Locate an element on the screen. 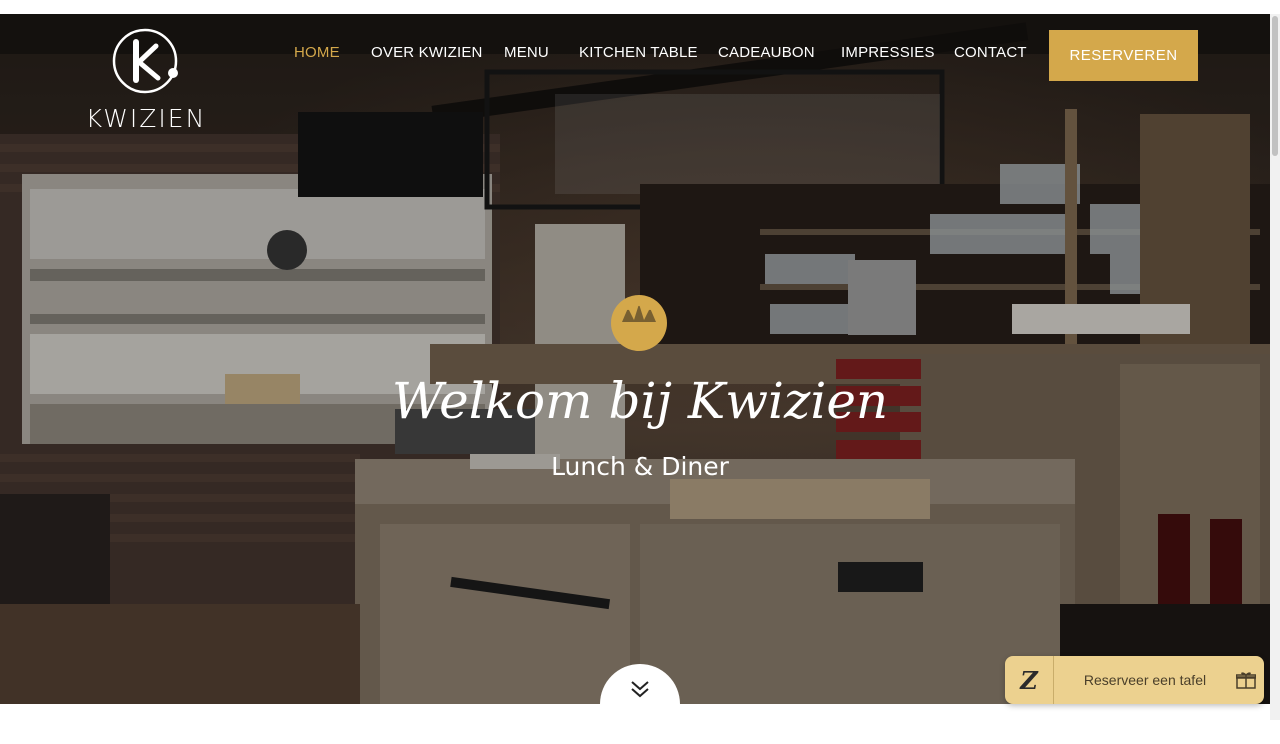 The height and width of the screenshot is (744, 1280). nav-item-contact: CONTACT is located at coordinates (990, 52).